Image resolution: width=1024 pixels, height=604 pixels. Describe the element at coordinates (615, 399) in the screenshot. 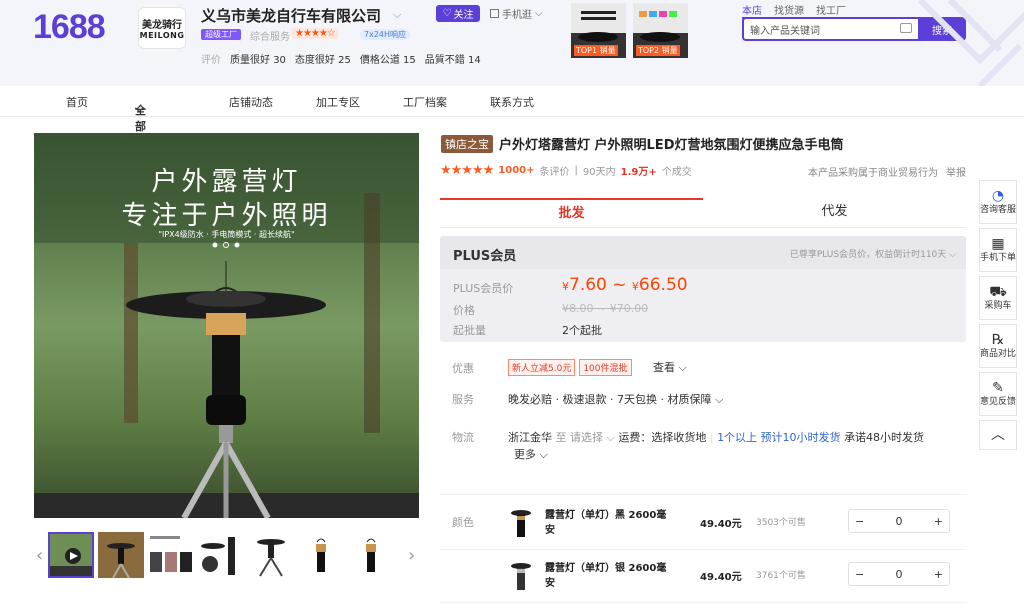

I see `service-value: 晚发必赔 · 极速退款 · 7天包换 · 材质保障 ⌵` at that location.